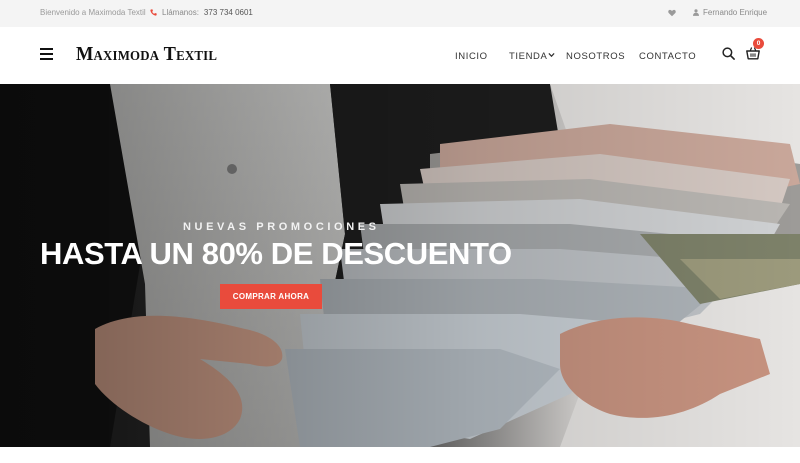 The image size is (800, 463). What do you see at coordinates (528, 56) in the screenshot?
I see `nav-tienda: TIENDA` at bounding box center [528, 56].